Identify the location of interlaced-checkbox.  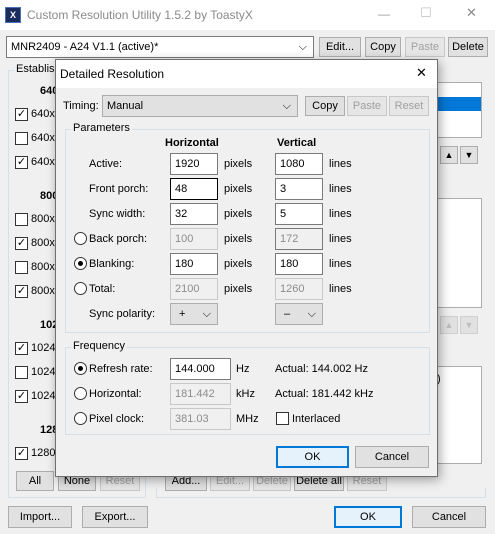
(282, 418).